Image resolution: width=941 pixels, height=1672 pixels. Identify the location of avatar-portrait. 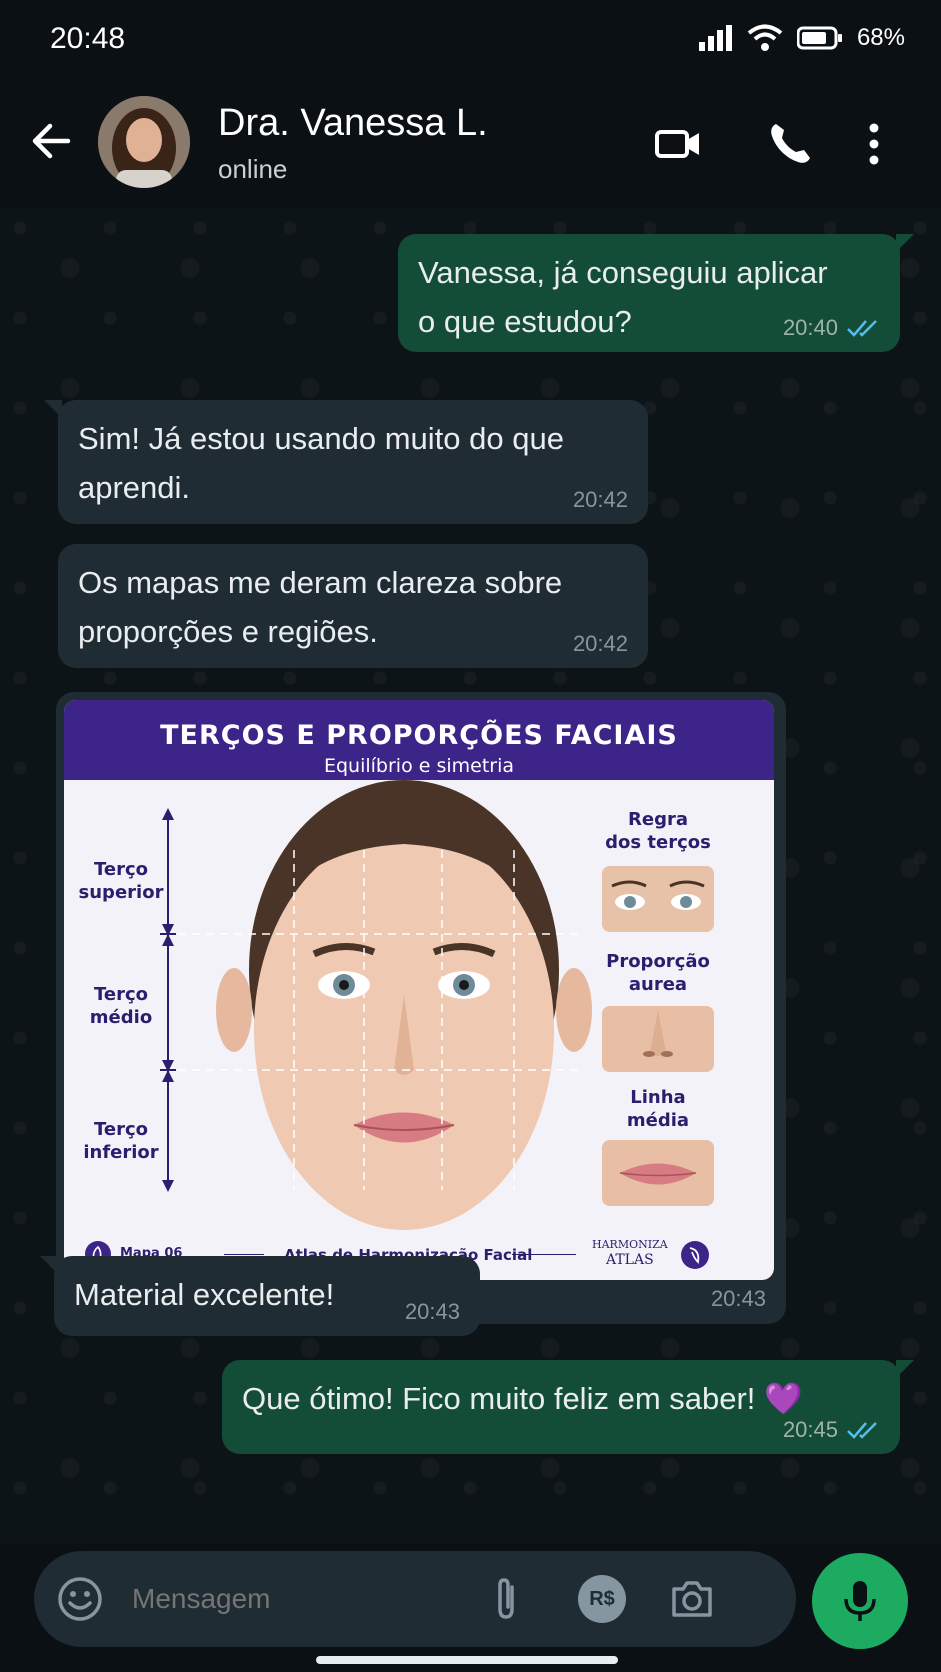
(144, 142).